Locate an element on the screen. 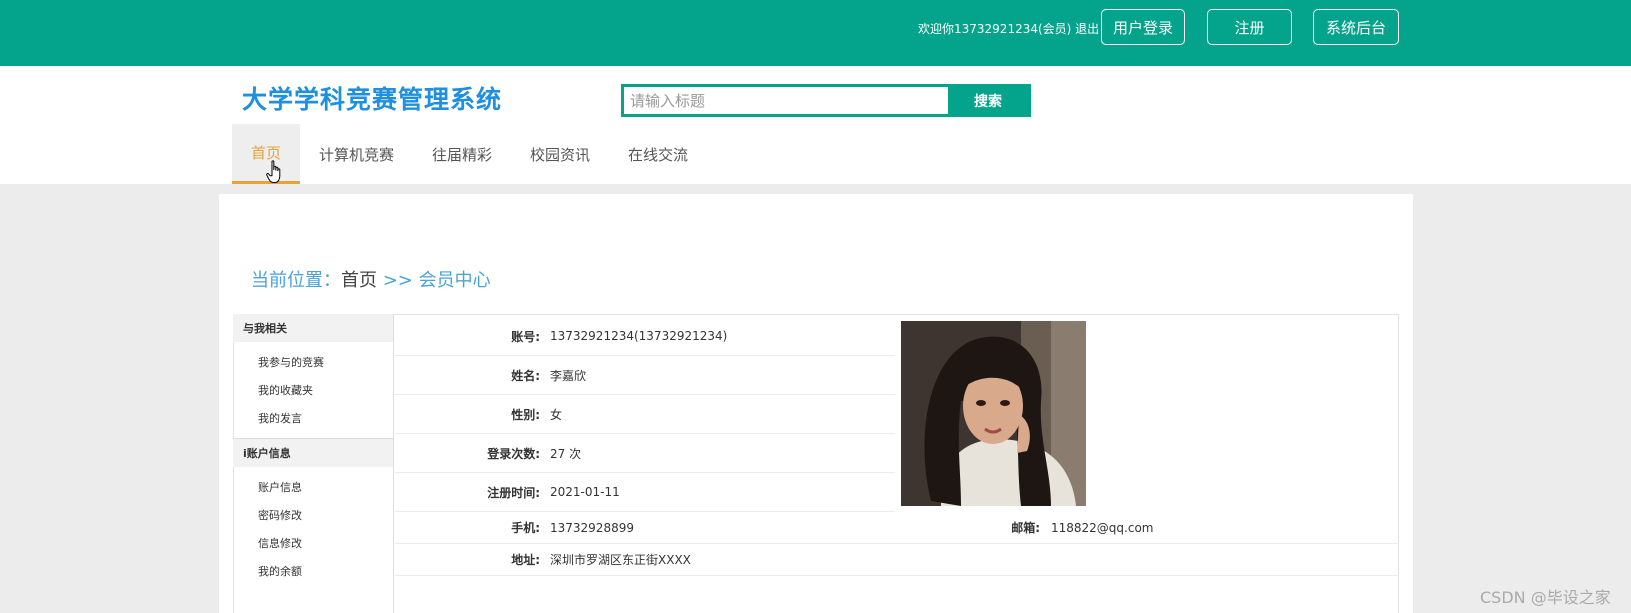  admin-backend-button: 系统后台 is located at coordinates (1356, 27).